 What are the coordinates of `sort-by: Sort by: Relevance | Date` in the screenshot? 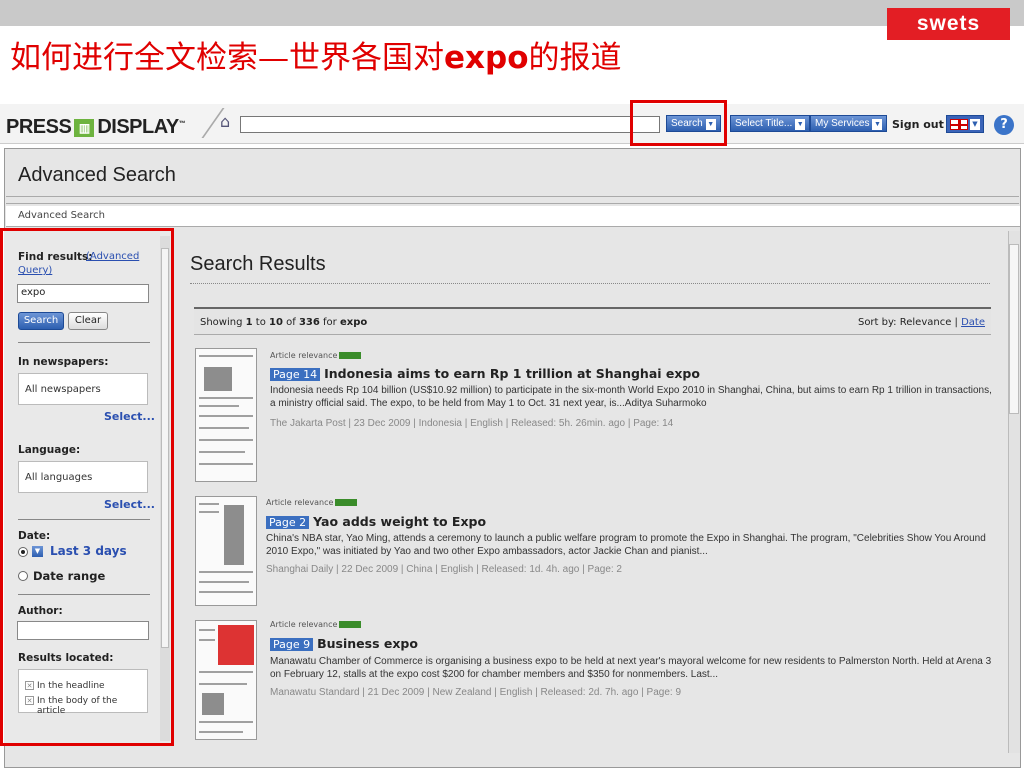 It's located at (921, 322).